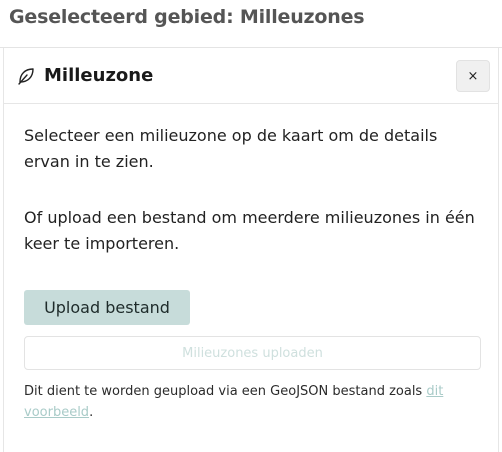 Image resolution: width=502 pixels, height=452 pixels. What do you see at coordinates (252, 353) in the screenshot?
I see `upload-zones-button: Milieuzones uploaden` at bounding box center [252, 353].